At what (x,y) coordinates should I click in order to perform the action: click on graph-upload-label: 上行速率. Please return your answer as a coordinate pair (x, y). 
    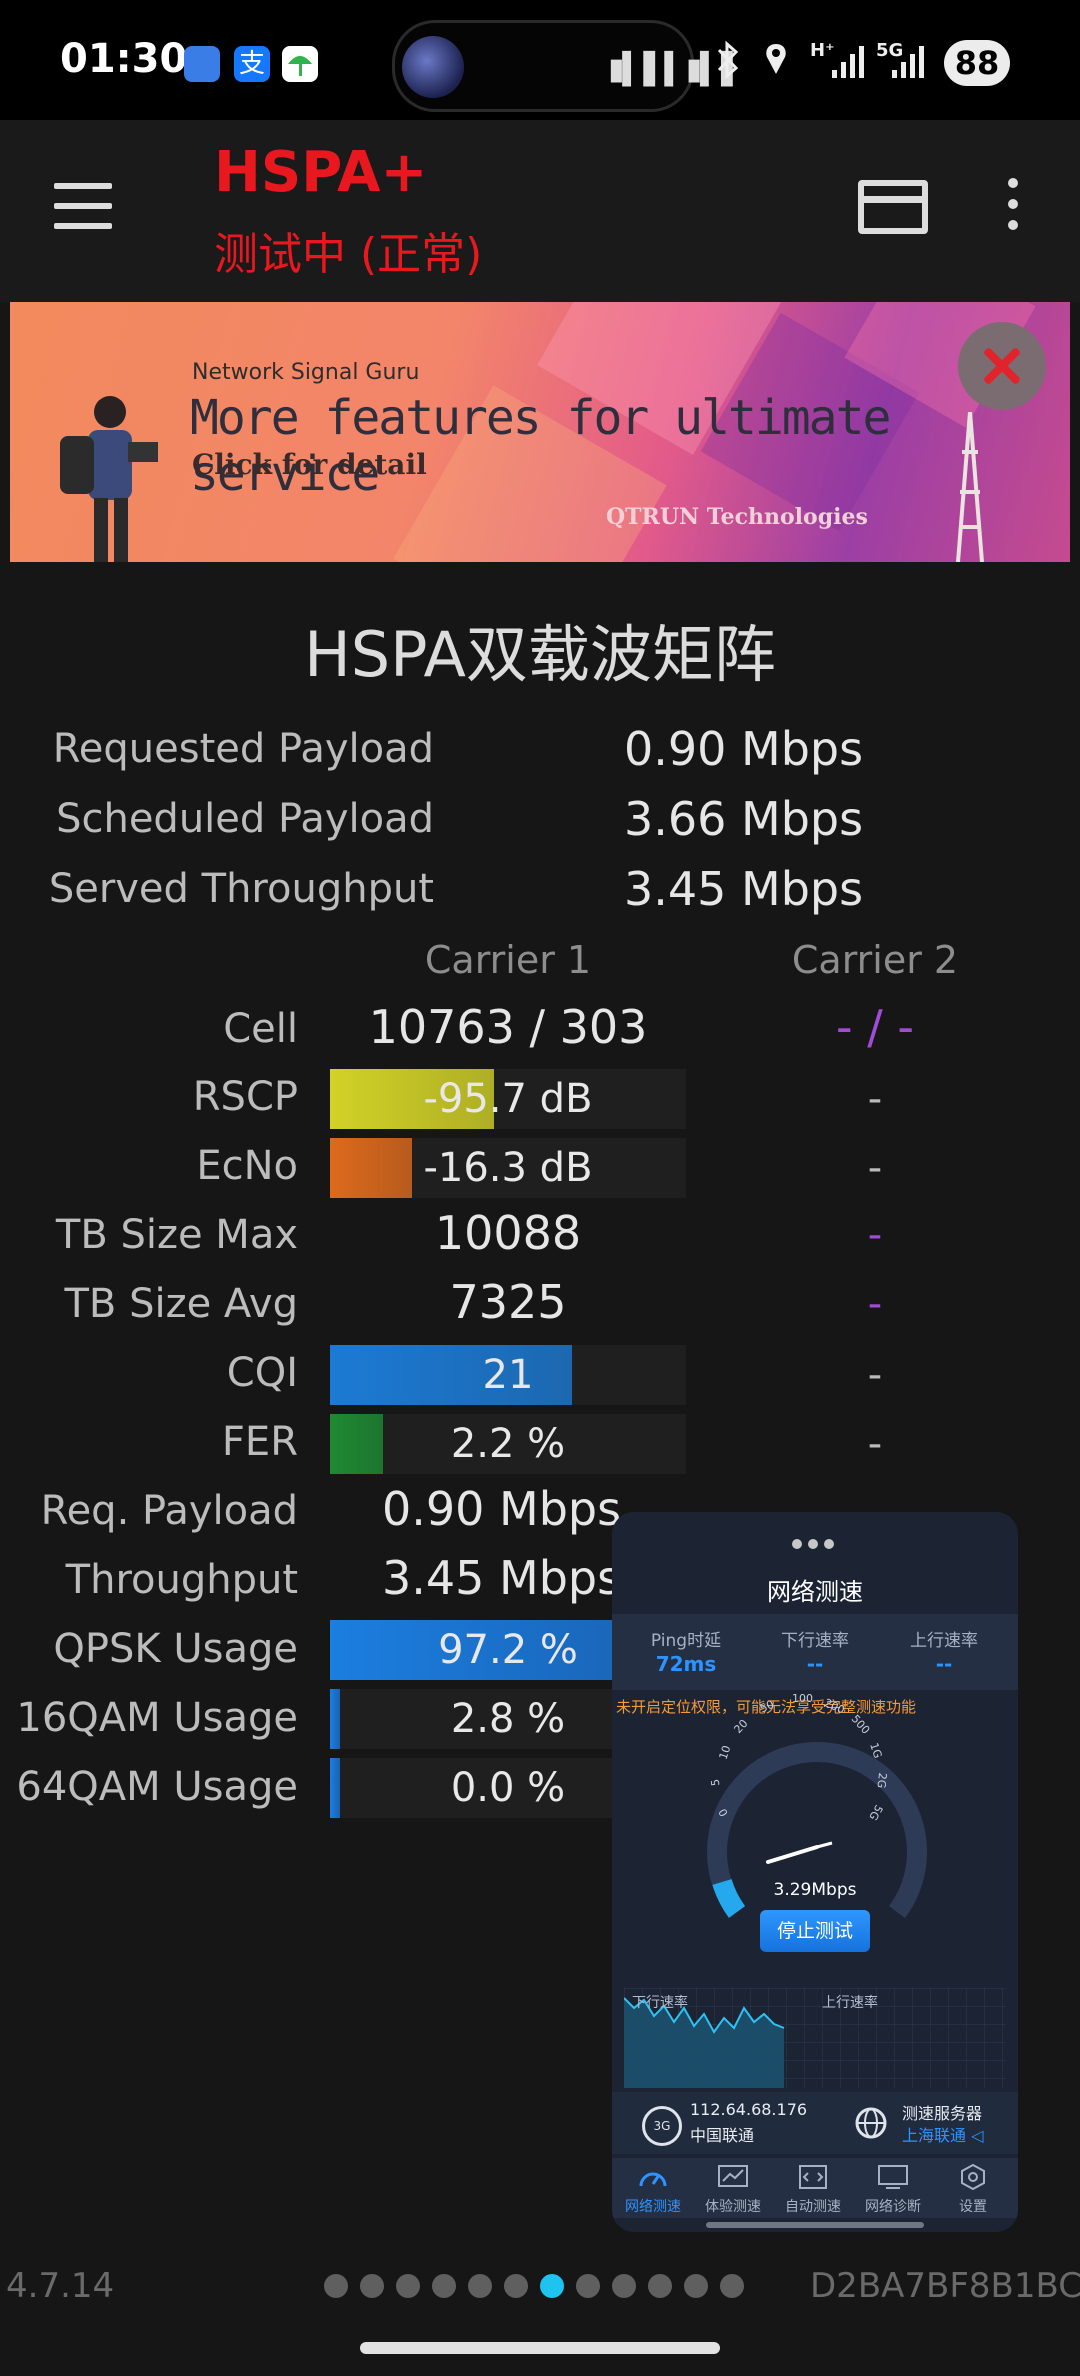
    Looking at the image, I should click on (850, 2003).